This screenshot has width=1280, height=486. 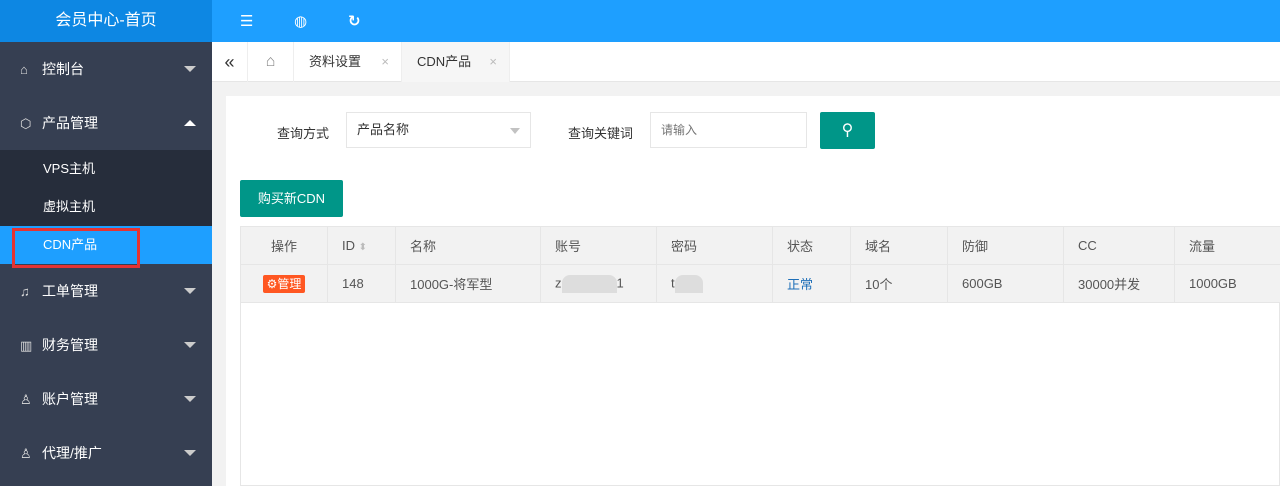 I want to click on query-mode-label: 查询方式, so click(x=303, y=133).